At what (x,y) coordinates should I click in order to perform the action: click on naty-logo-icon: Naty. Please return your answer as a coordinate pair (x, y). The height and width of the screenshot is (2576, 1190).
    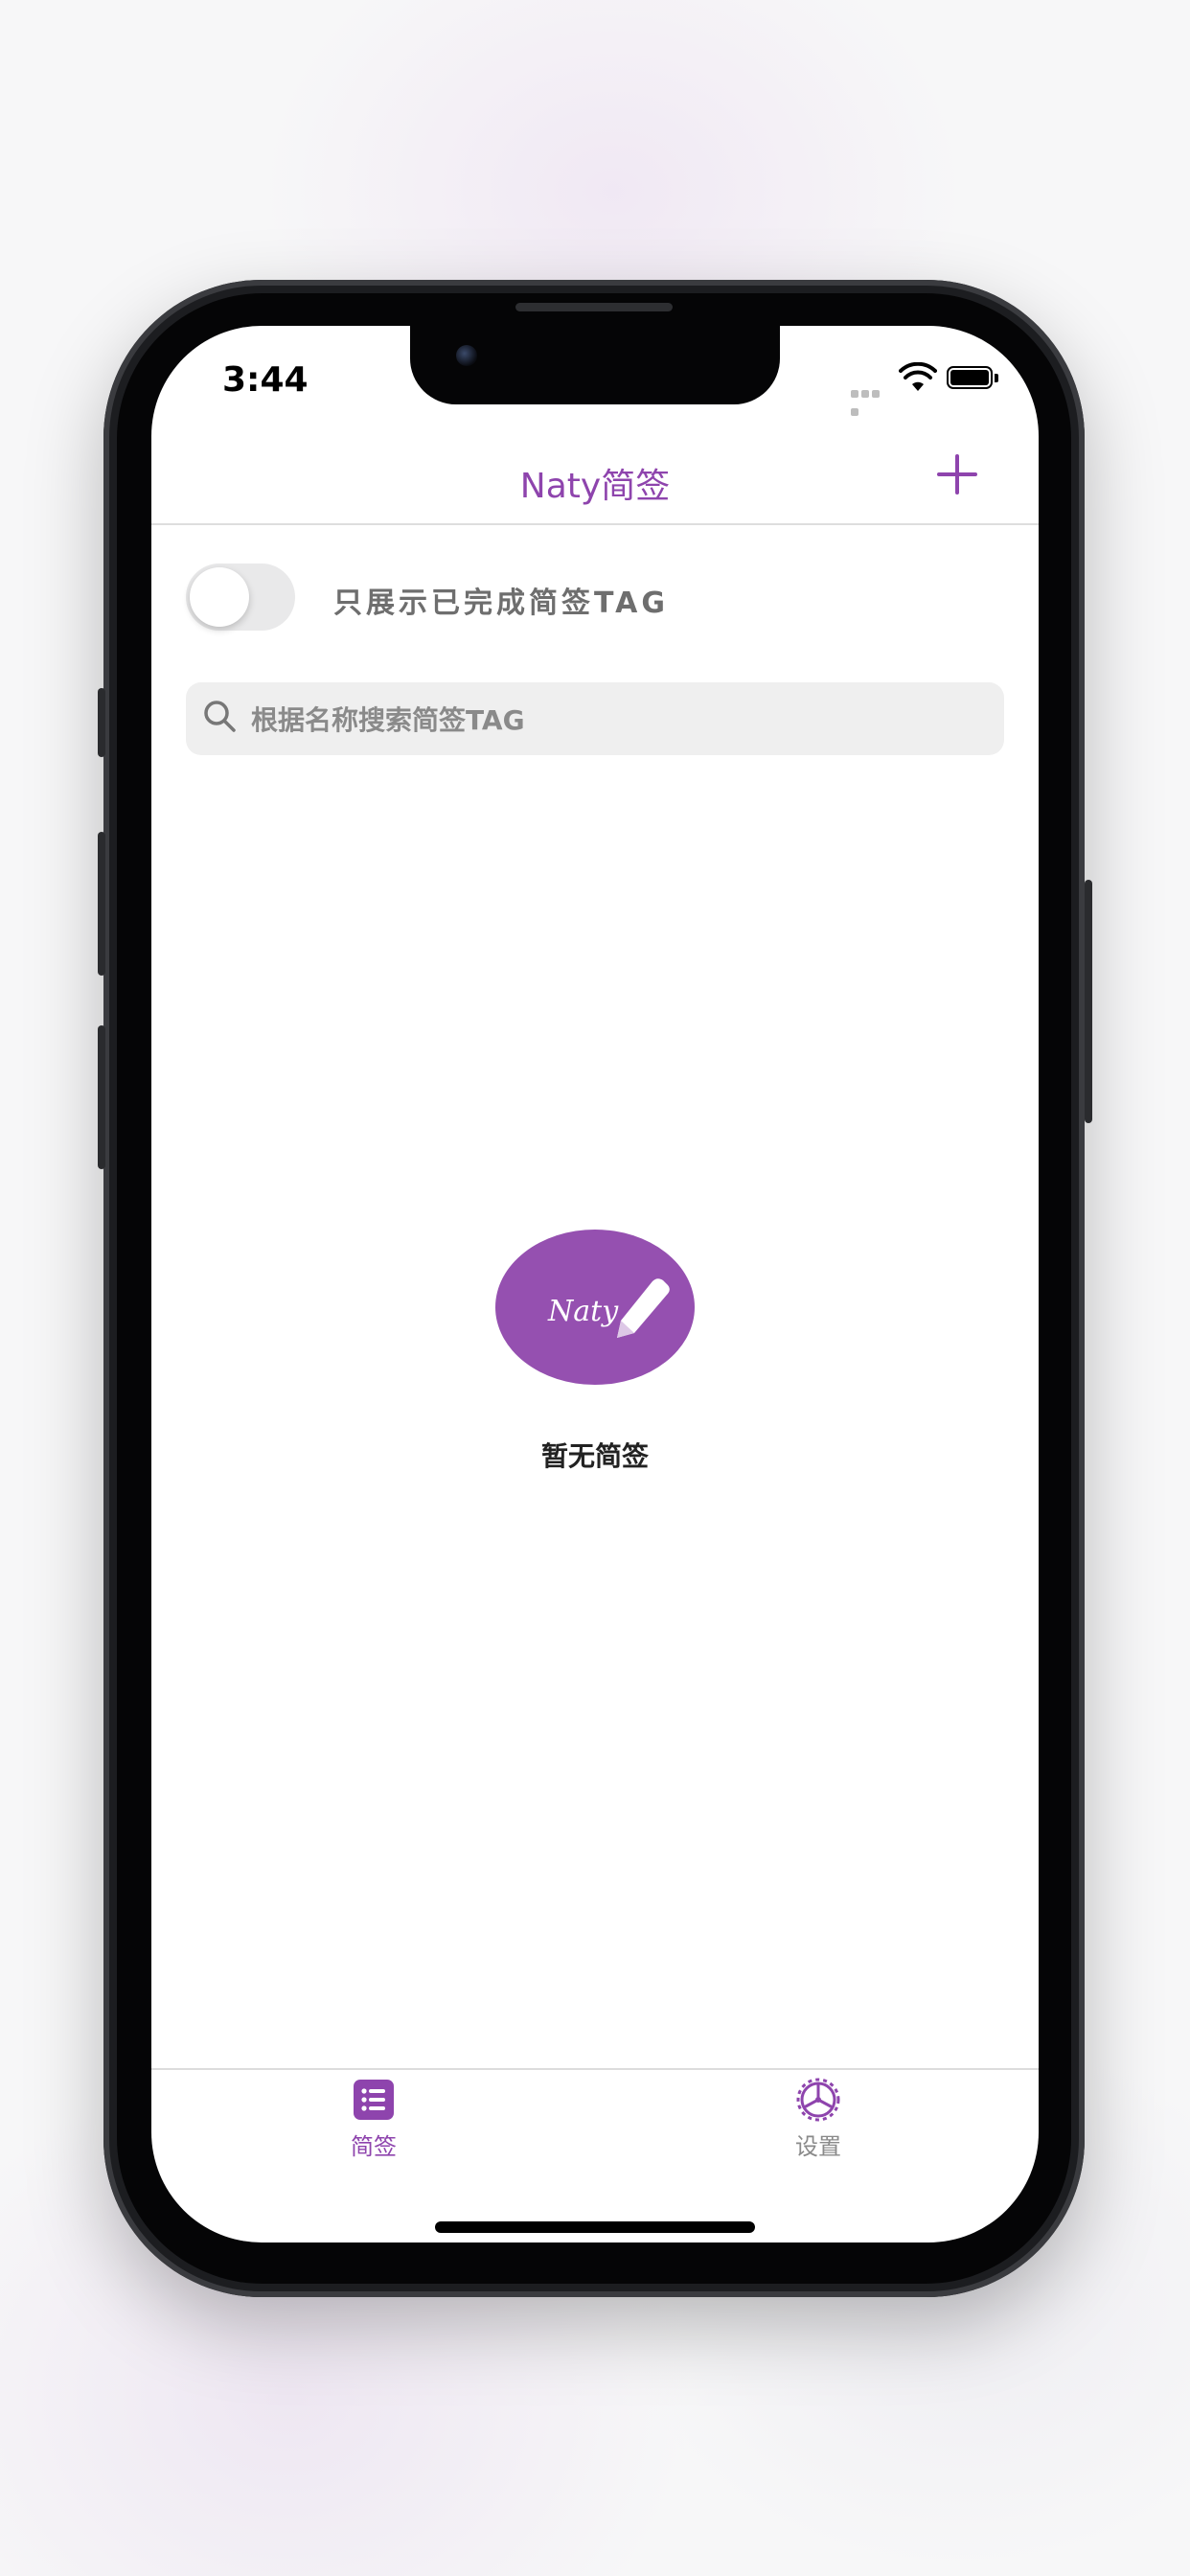
    Looking at the image, I should click on (595, 1307).